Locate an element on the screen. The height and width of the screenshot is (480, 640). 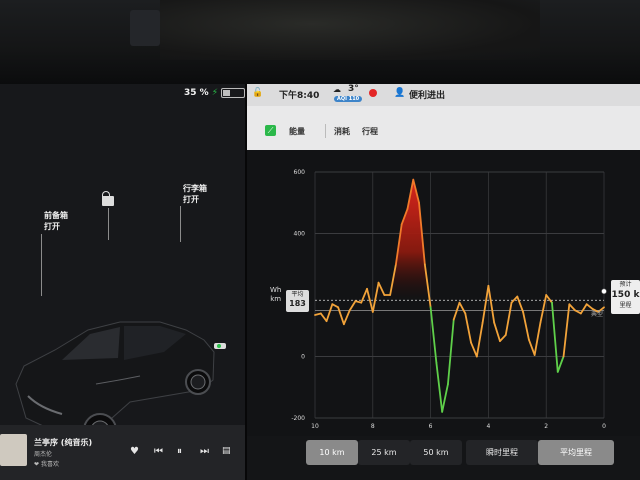
aqi-badge: AQI 110 is located at coordinates (348, 99).